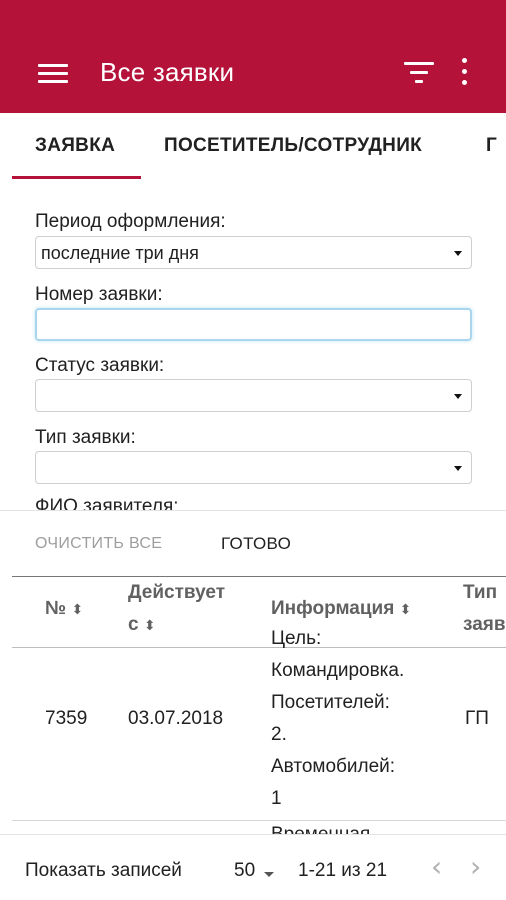 Image resolution: width=506 pixels, height=900 pixels. Describe the element at coordinates (296, 638) in the screenshot. I see `row-info-line: Цель:` at that location.